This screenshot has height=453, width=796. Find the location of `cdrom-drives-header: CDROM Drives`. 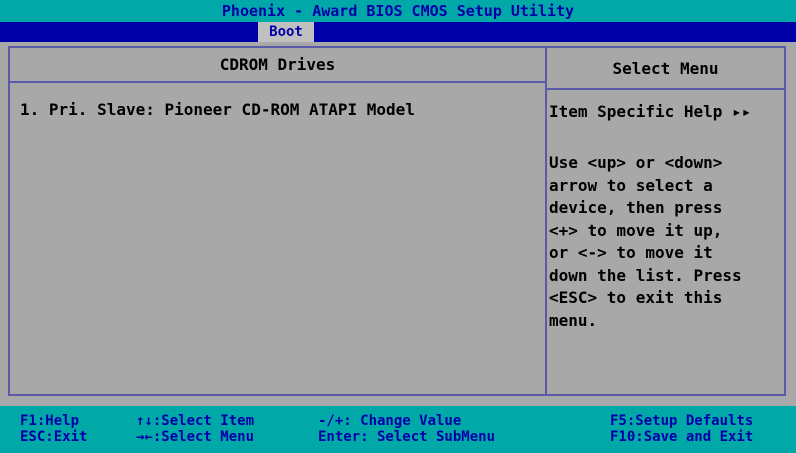

cdrom-drives-header: CDROM Drives is located at coordinates (277, 65).